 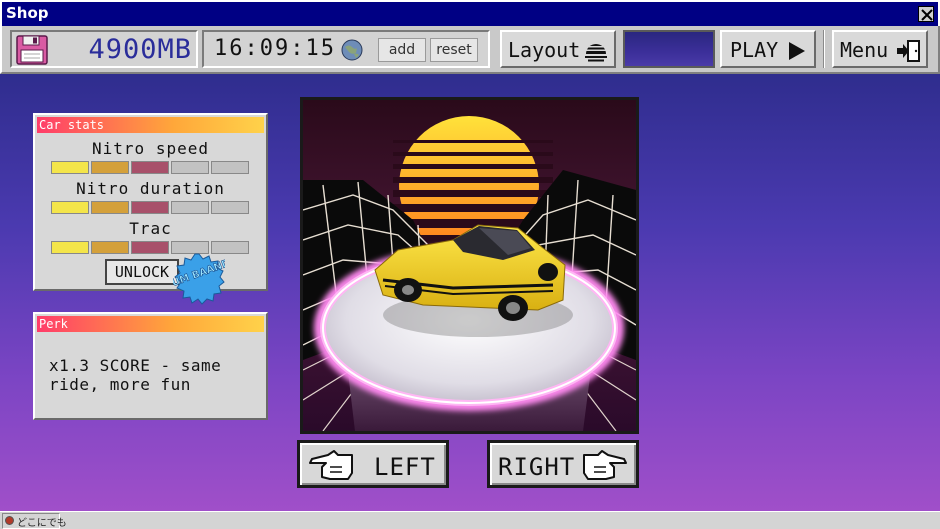 I want to click on play-button-label: PLAY, so click(x=754, y=50).